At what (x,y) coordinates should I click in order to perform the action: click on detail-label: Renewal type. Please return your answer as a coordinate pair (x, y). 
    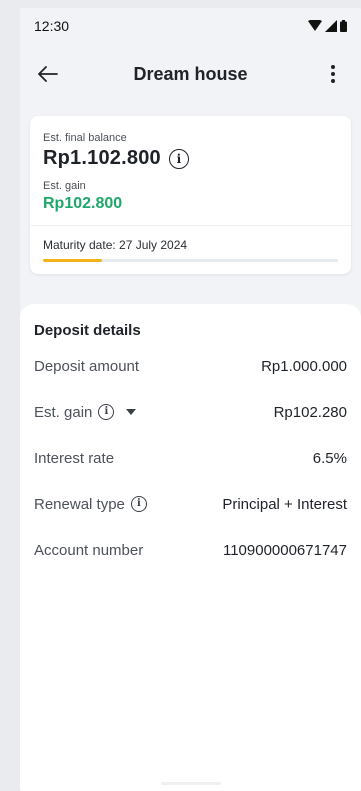
    Looking at the image, I should click on (79, 504).